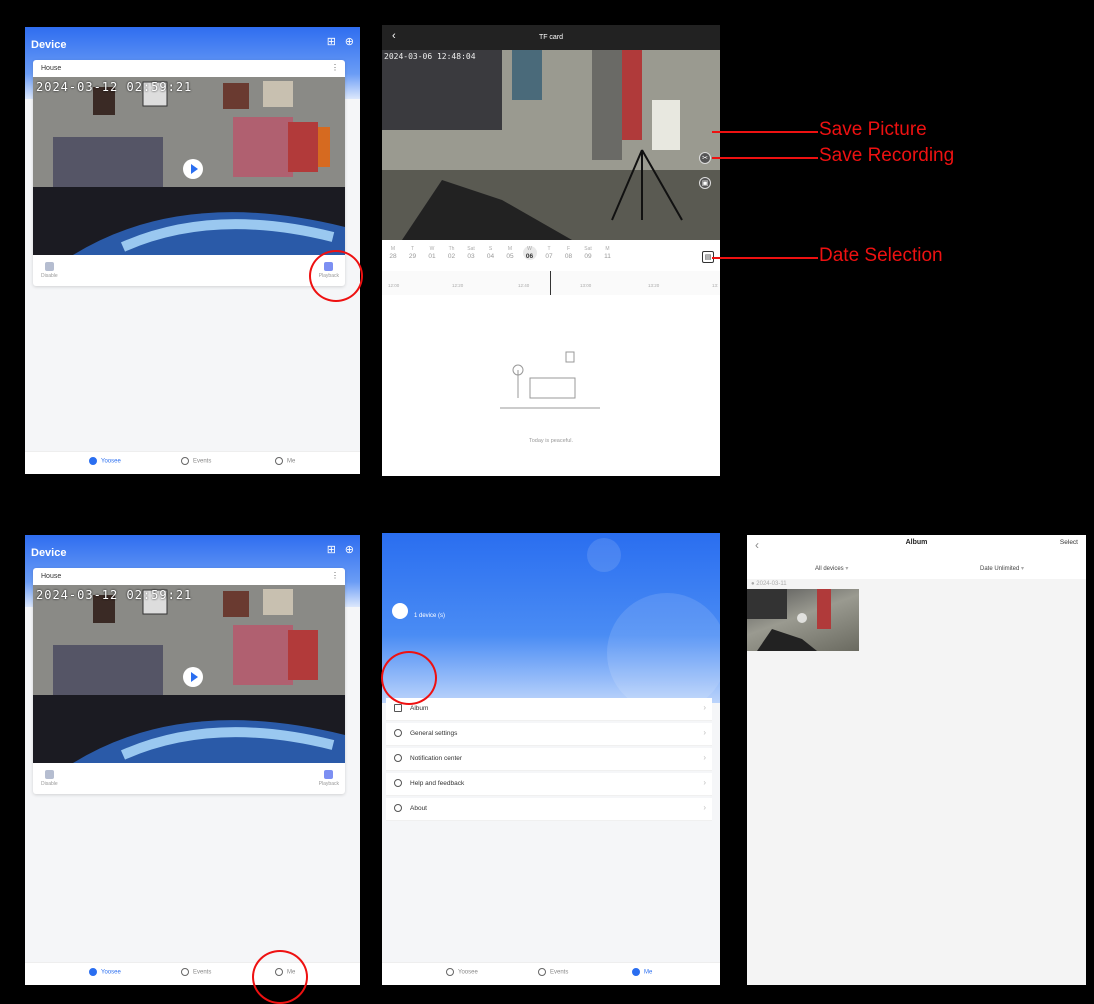 This screenshot has width=1094, height=1004. Describe the element at coordinates (550, 380) in the screenshot. I see `empty-illustration-icon` at that location.